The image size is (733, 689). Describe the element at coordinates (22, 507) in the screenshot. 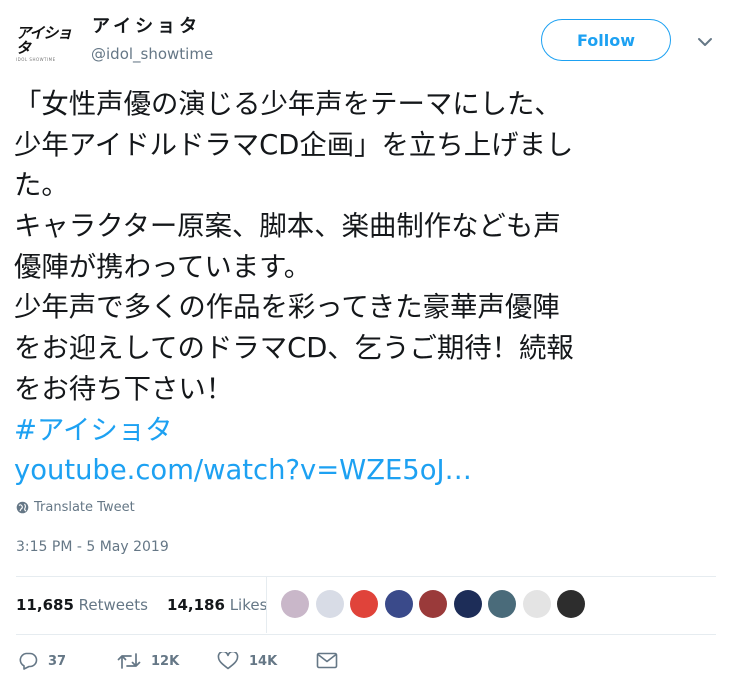

I see `globe-icon` at that location.